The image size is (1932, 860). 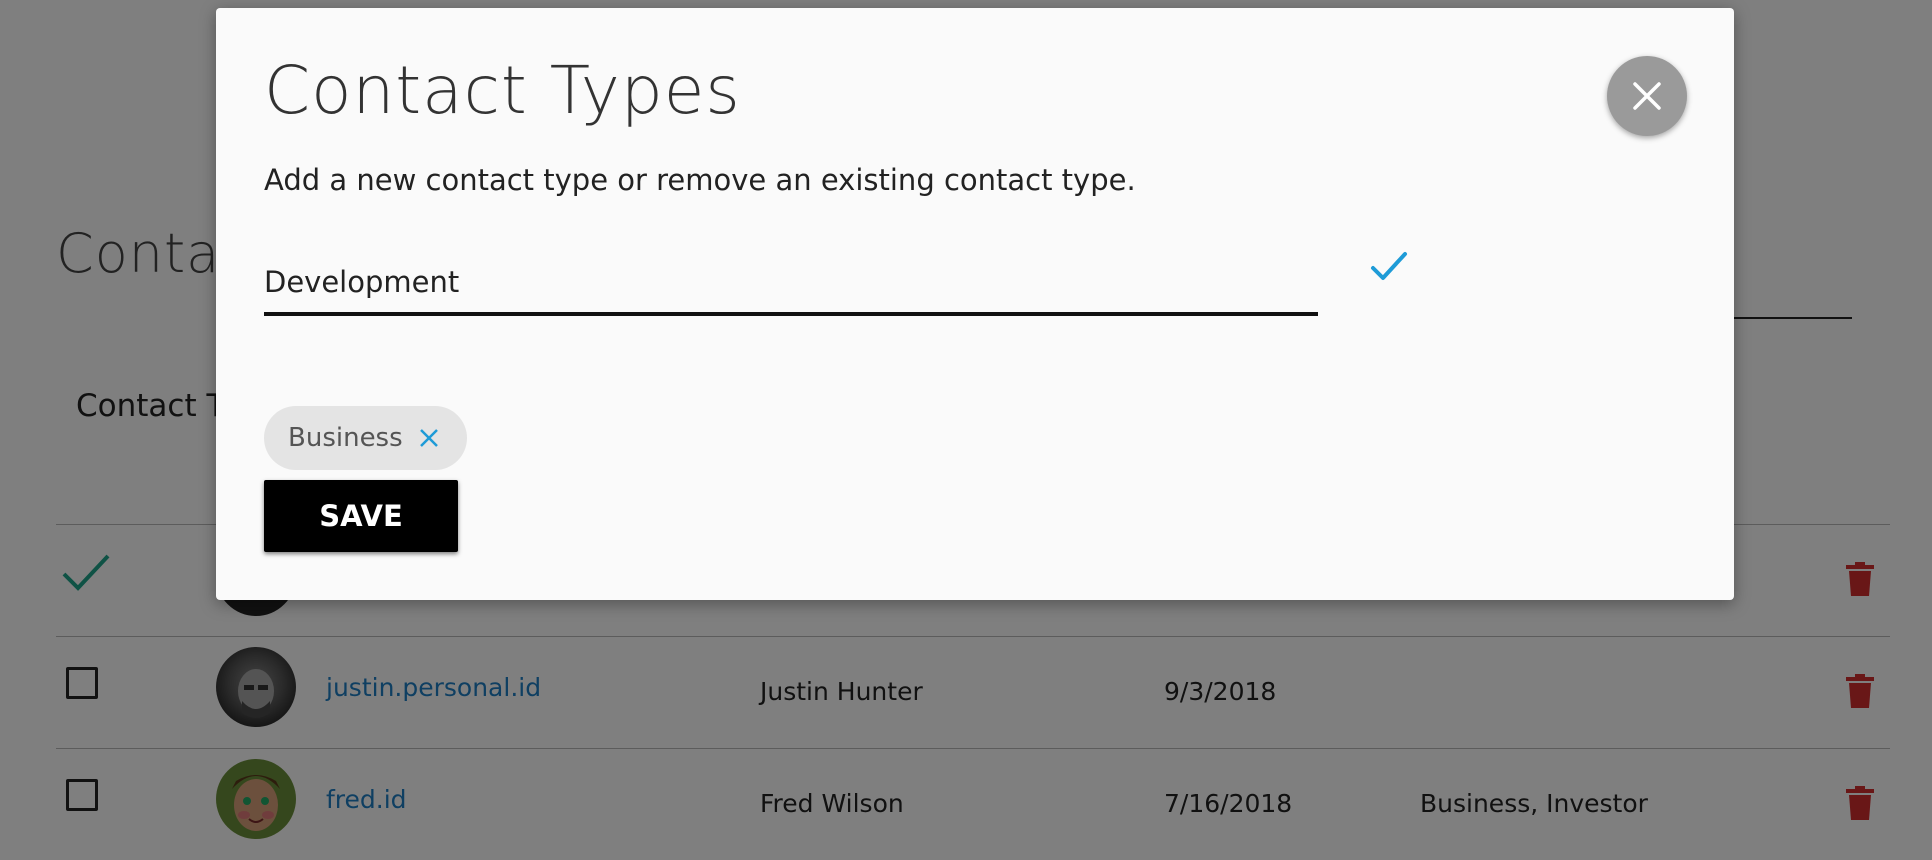 I want to click on chip-label: Business, so click(x=345, y=438).